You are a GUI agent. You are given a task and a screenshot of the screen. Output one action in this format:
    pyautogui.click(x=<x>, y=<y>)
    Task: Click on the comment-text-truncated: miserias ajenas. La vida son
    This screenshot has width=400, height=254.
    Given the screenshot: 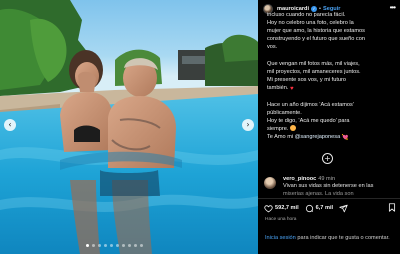 What is the action you would take?
    pyautogui.click(x=318, y=193)
    